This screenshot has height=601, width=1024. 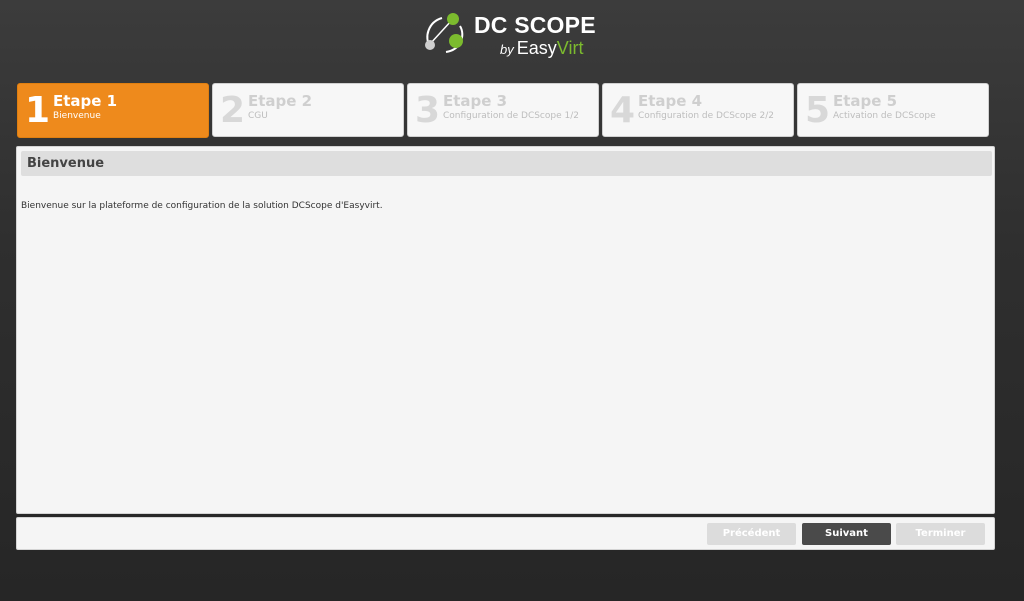 I want to click on wizard-footer: Précédent Suivant Terminer, so click(x=505, y=533).